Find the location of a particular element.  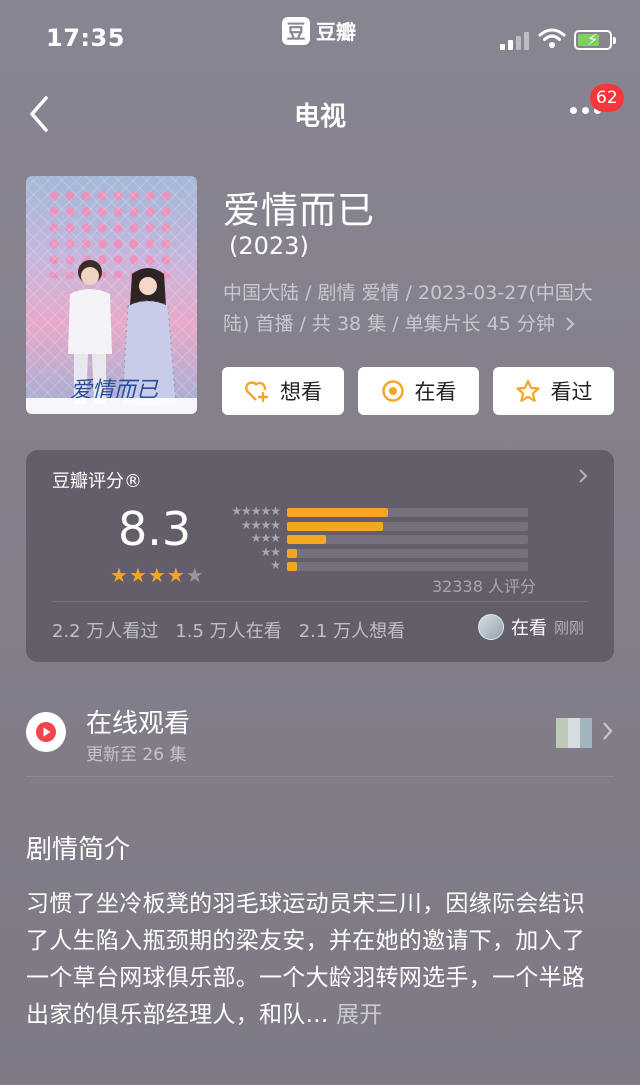

my-status-label: 在看 is located at coordinates (529, 628).